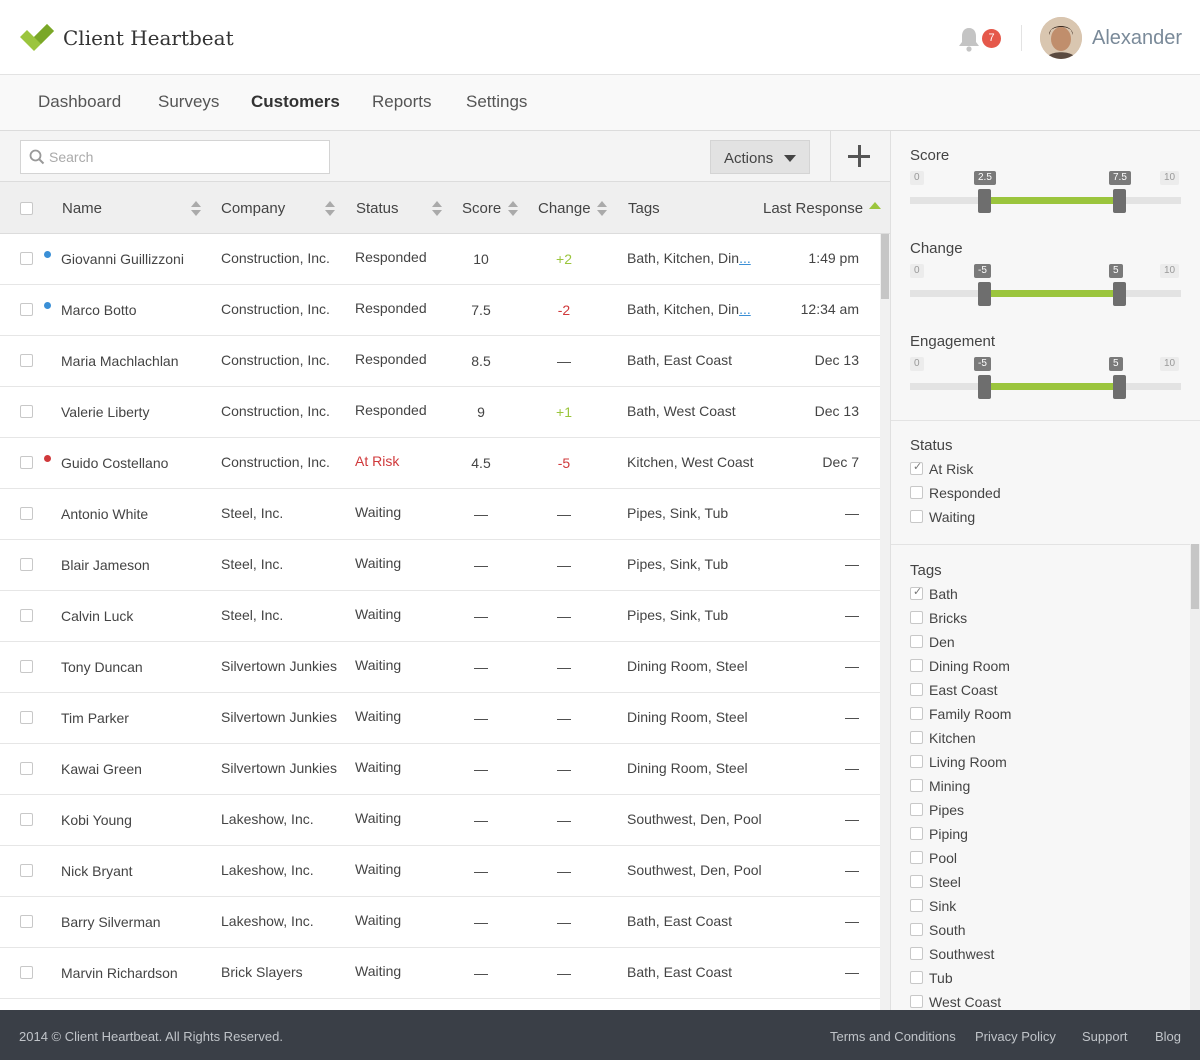  I want to click on col-score: Score, so click(481, 208).